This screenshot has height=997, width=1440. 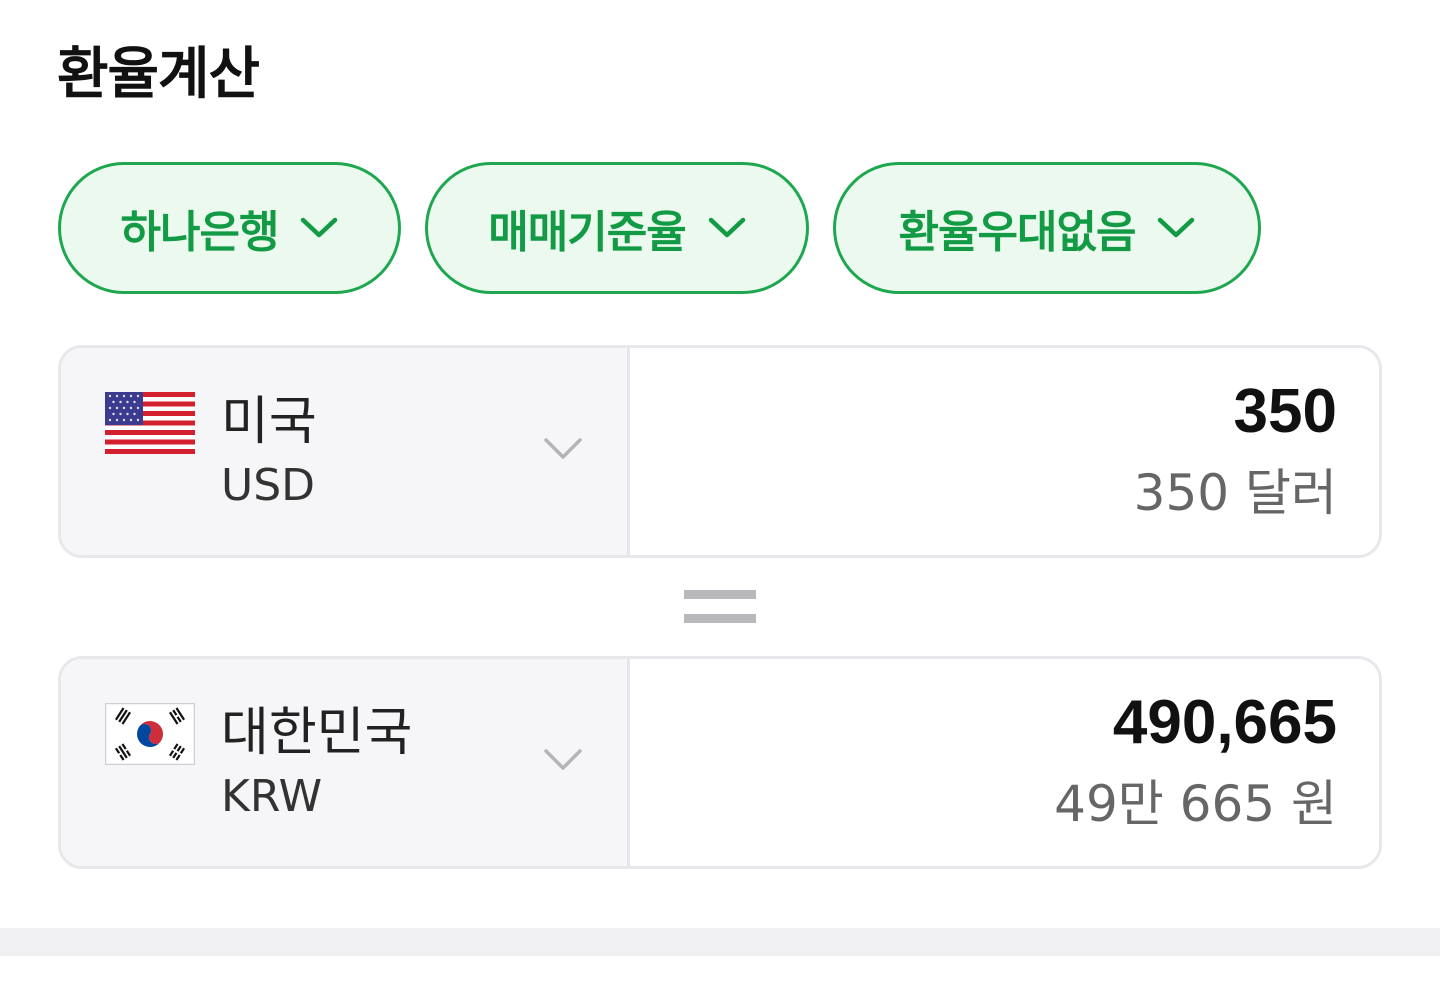 What do you see at coordinates (1285, 411) in the screenshot?
I see `from-amount-value: 350` at bounding box center [1285, 411].